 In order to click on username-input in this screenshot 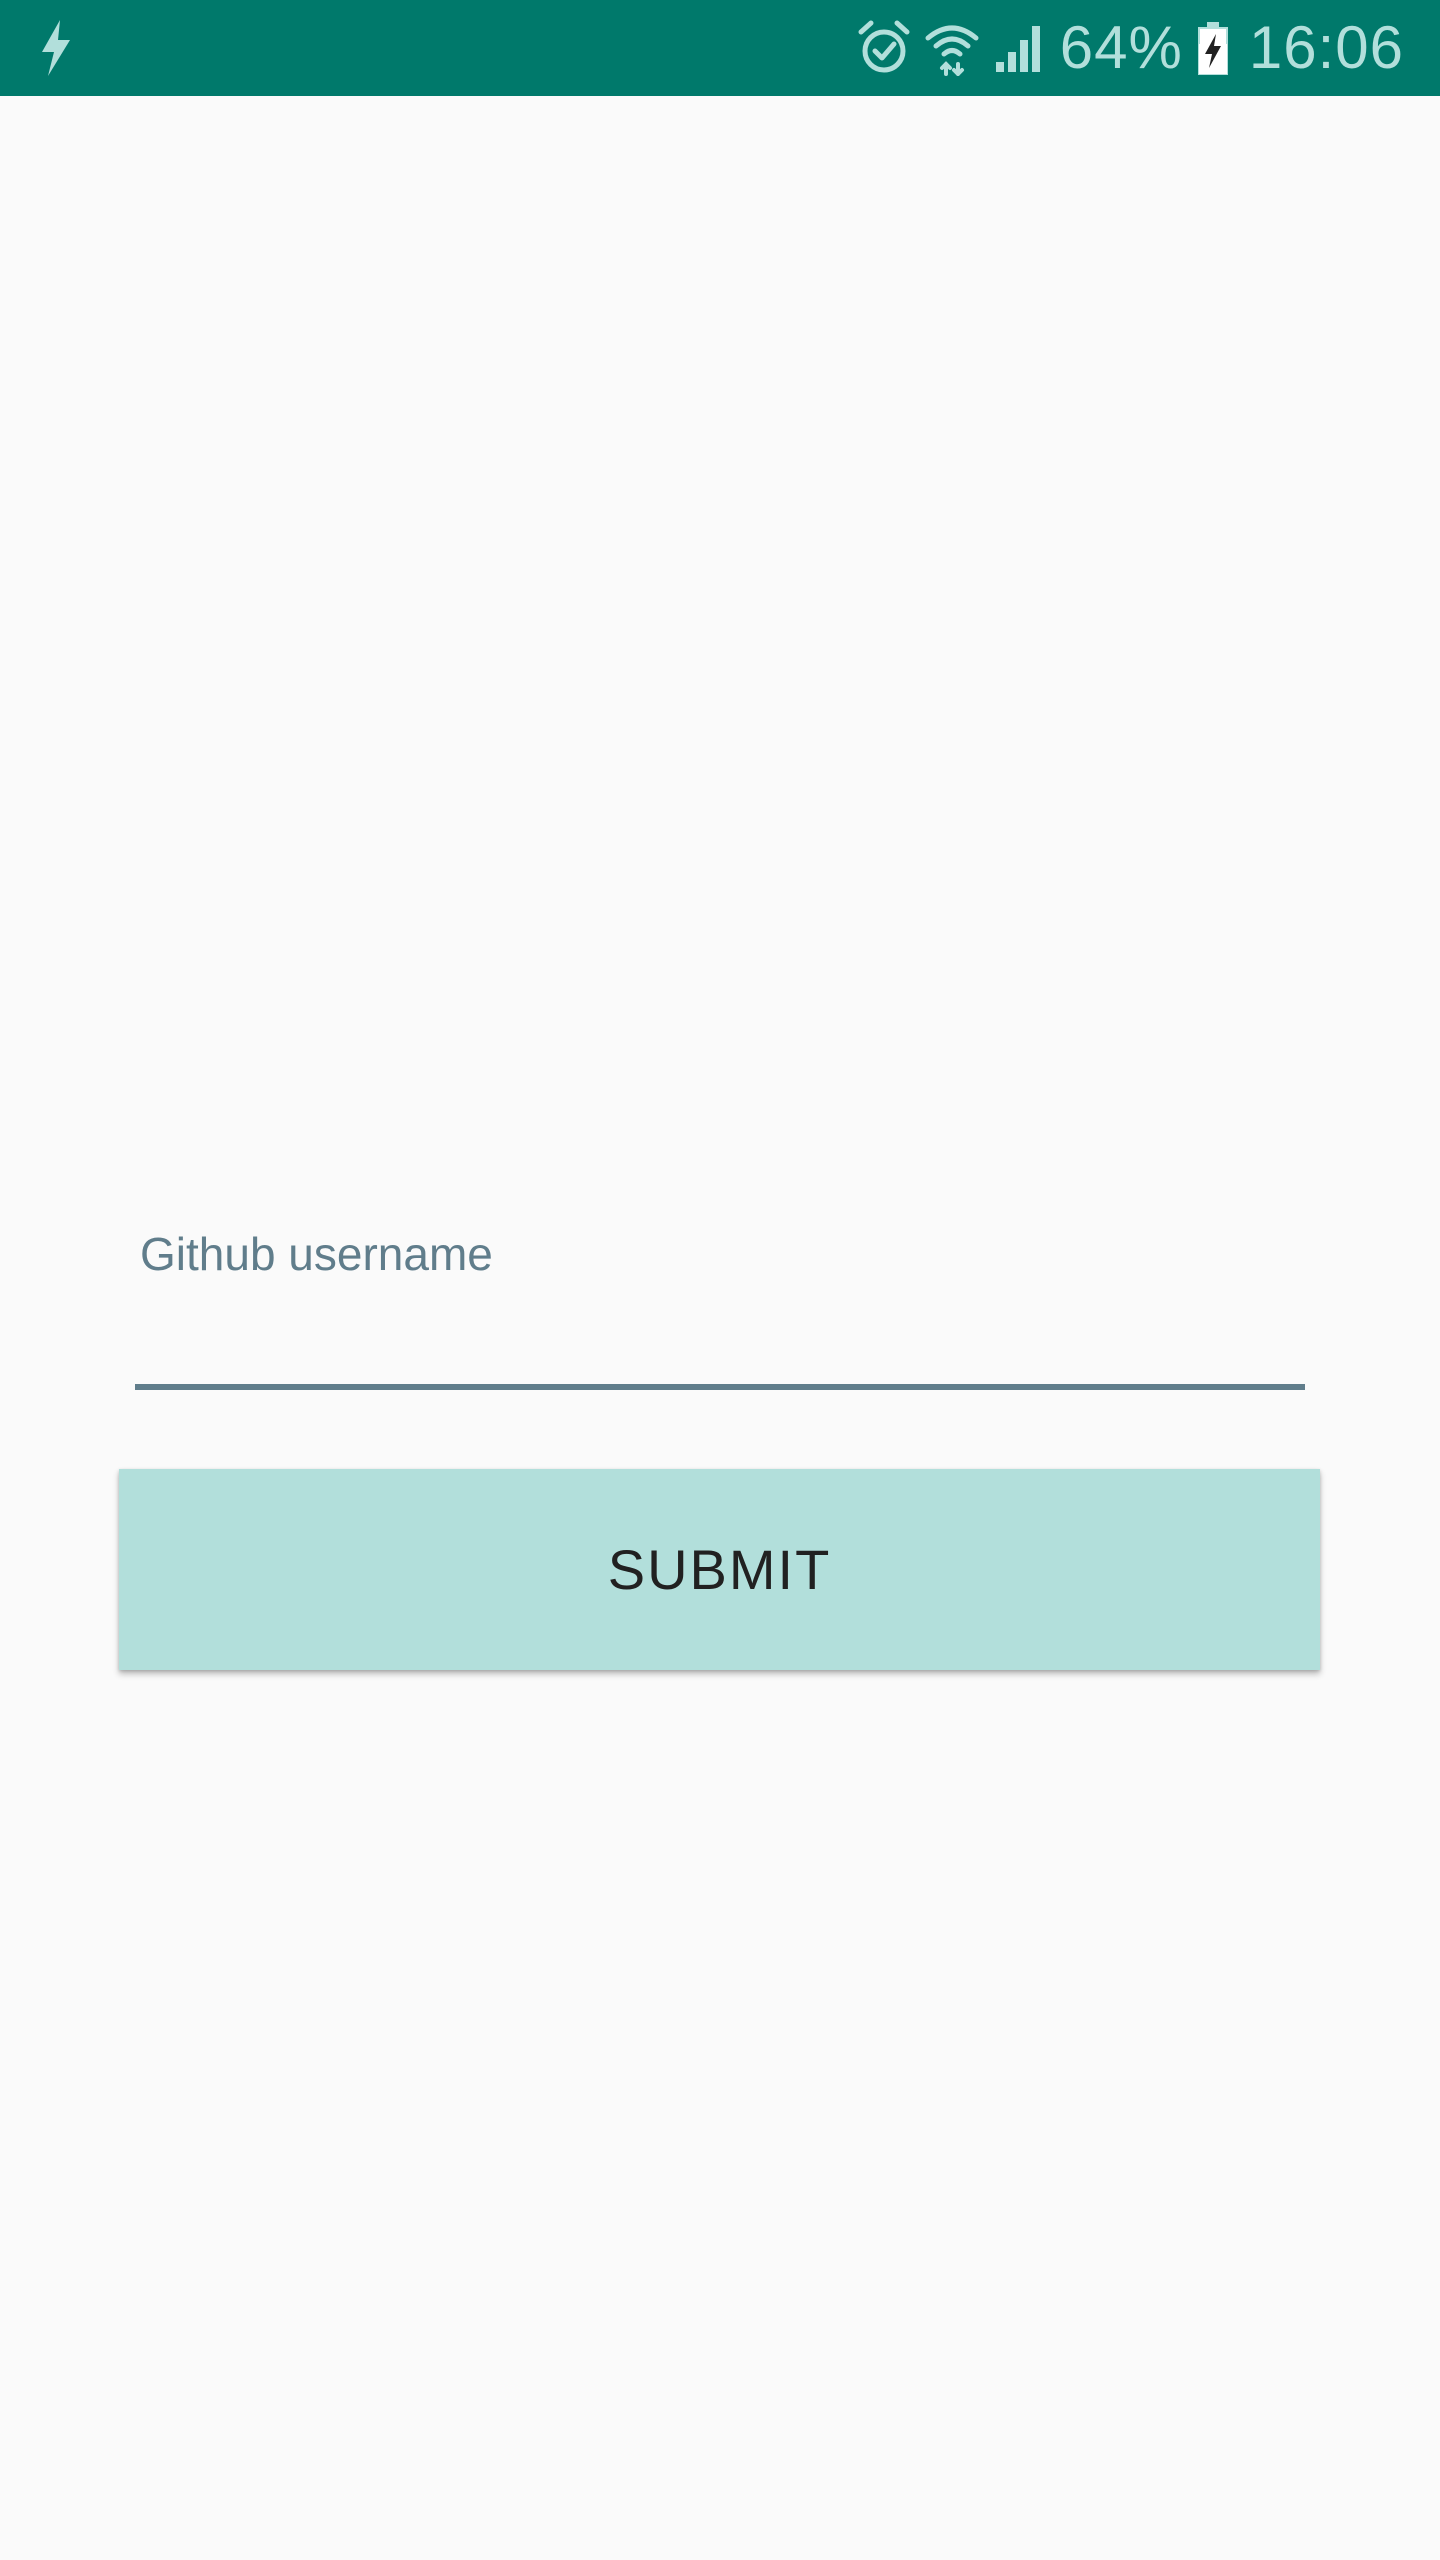, I will do `click(720, 1345)`.